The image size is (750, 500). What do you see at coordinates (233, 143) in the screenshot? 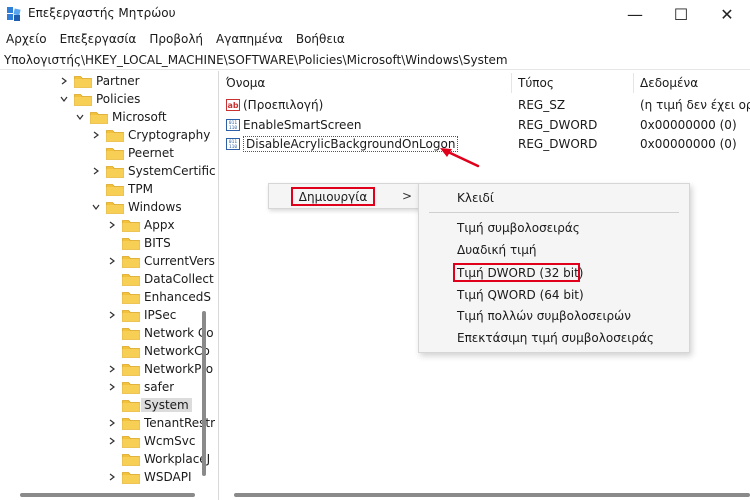
I see `dword-value-icon: 011 110` at bounding box center [233, 143].